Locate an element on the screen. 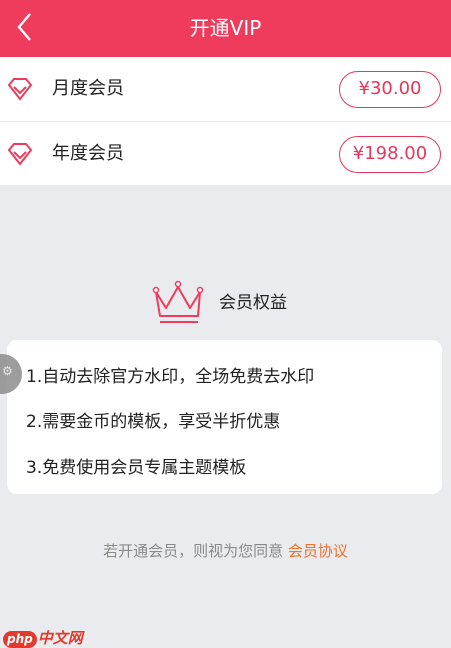 This screenshot has height=648, width=451. plan-row-yearly: 年度会员 ¥198.00 is located at coordinates (225, 153).